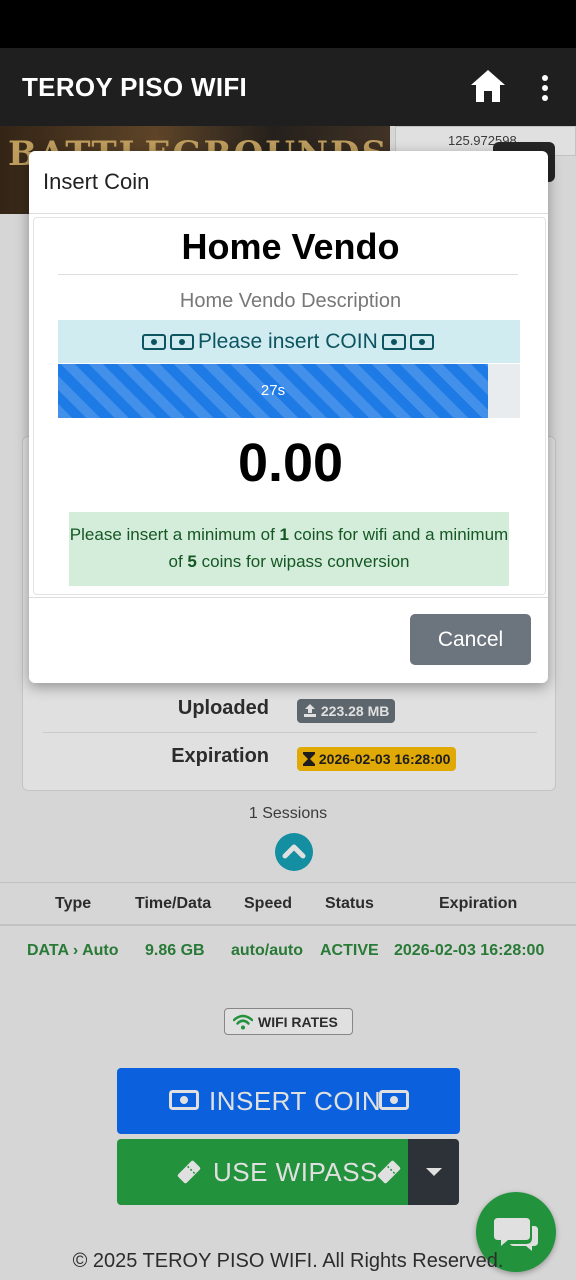 This screenshot has height=1280, width=576. I want to click on countdown-label: 27s, so click(273, 390).